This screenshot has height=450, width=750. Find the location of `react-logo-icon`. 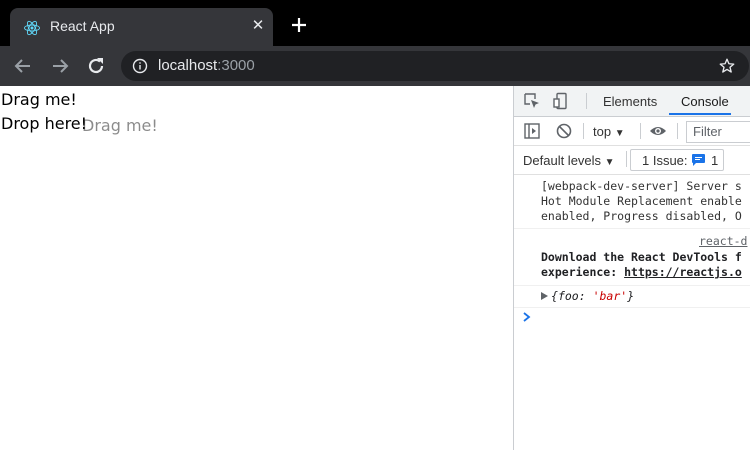

react-logo-icon is located at coordinates (32, 28).